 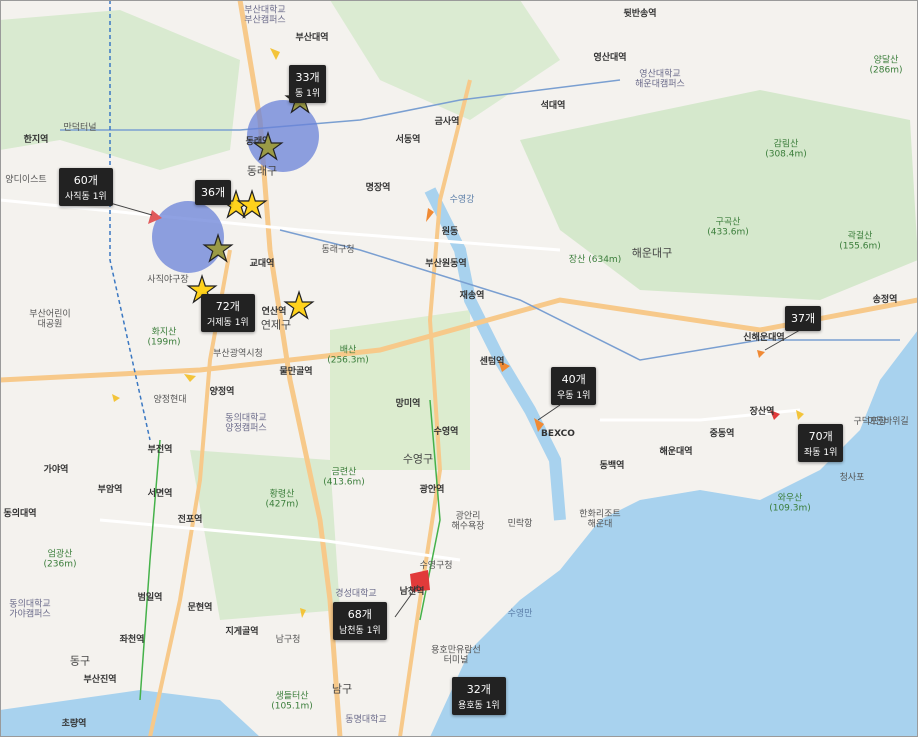 What do you see at coordinates (213, 192) in the screenshot?
I see `count-callout: 36개` at bounding box center [213, 192].